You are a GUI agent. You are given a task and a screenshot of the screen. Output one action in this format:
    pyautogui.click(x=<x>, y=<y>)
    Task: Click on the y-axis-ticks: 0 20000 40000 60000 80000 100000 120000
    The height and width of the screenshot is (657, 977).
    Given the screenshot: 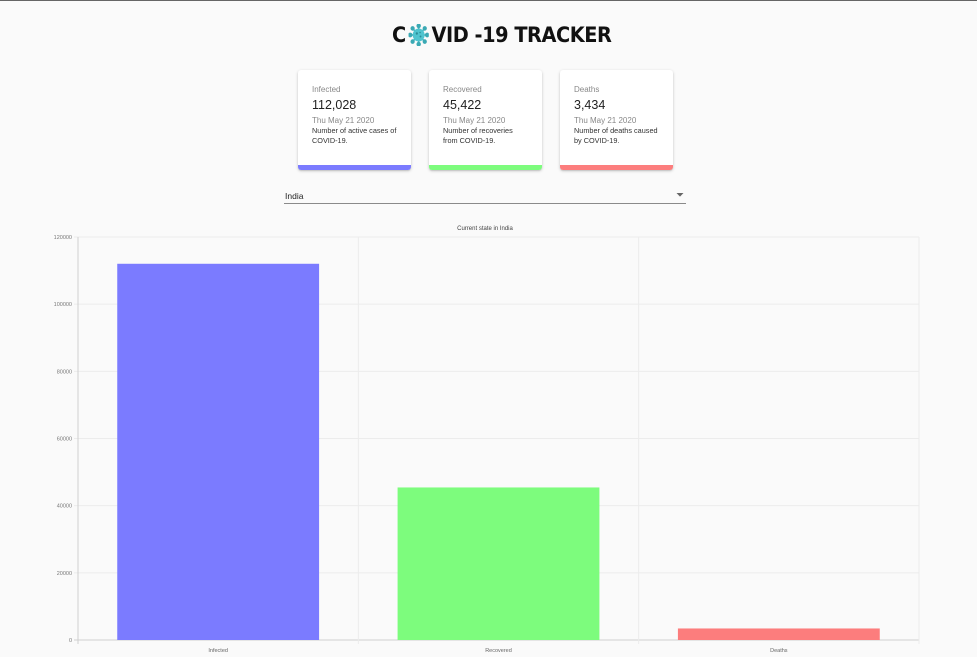 What is the action you would take?
    pyautogui.click(x=63, y=439)
    